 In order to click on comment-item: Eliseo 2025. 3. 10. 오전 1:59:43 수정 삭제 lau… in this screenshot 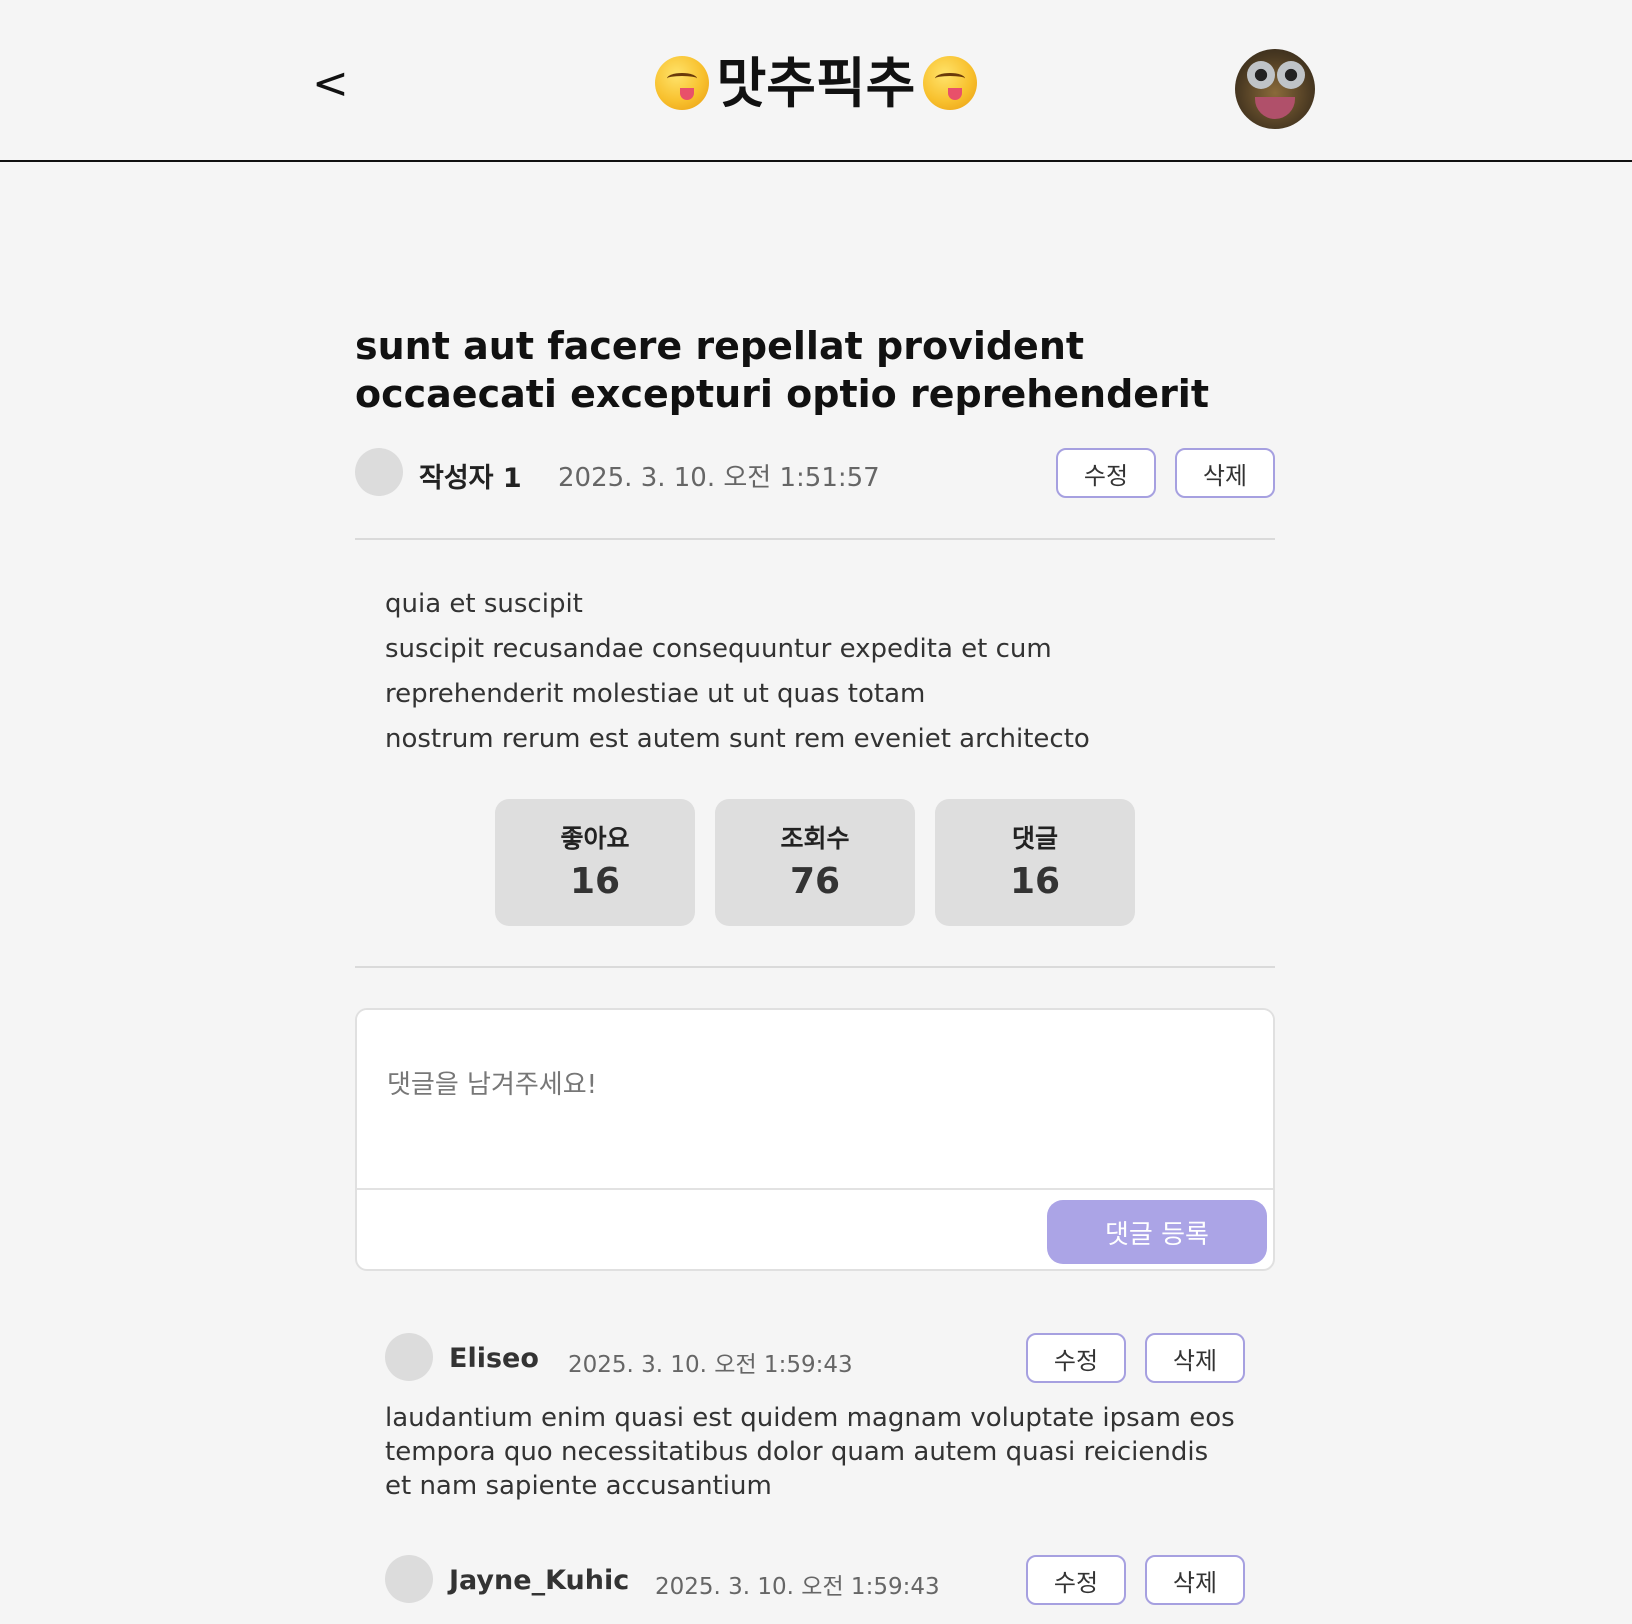, I will do `click(815, 1423)`.